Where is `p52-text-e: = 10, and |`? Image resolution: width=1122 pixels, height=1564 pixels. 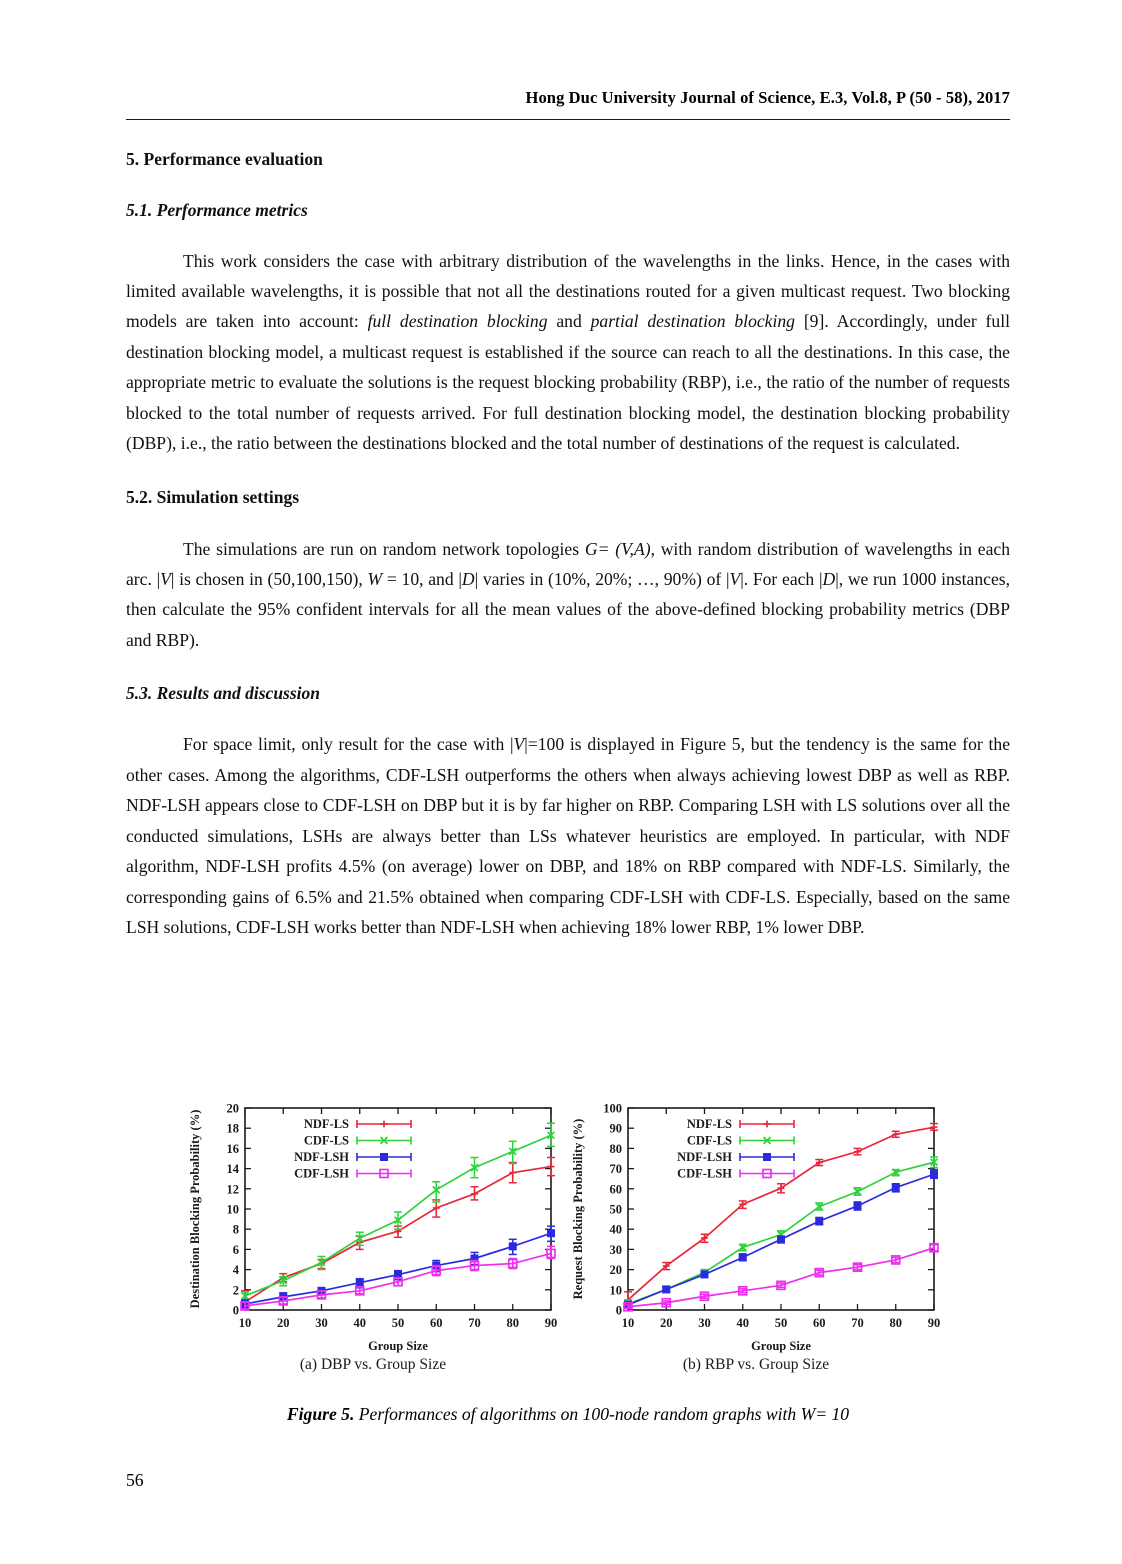
p52-text-e: = 10, and | is located at coordinates (422, 579).